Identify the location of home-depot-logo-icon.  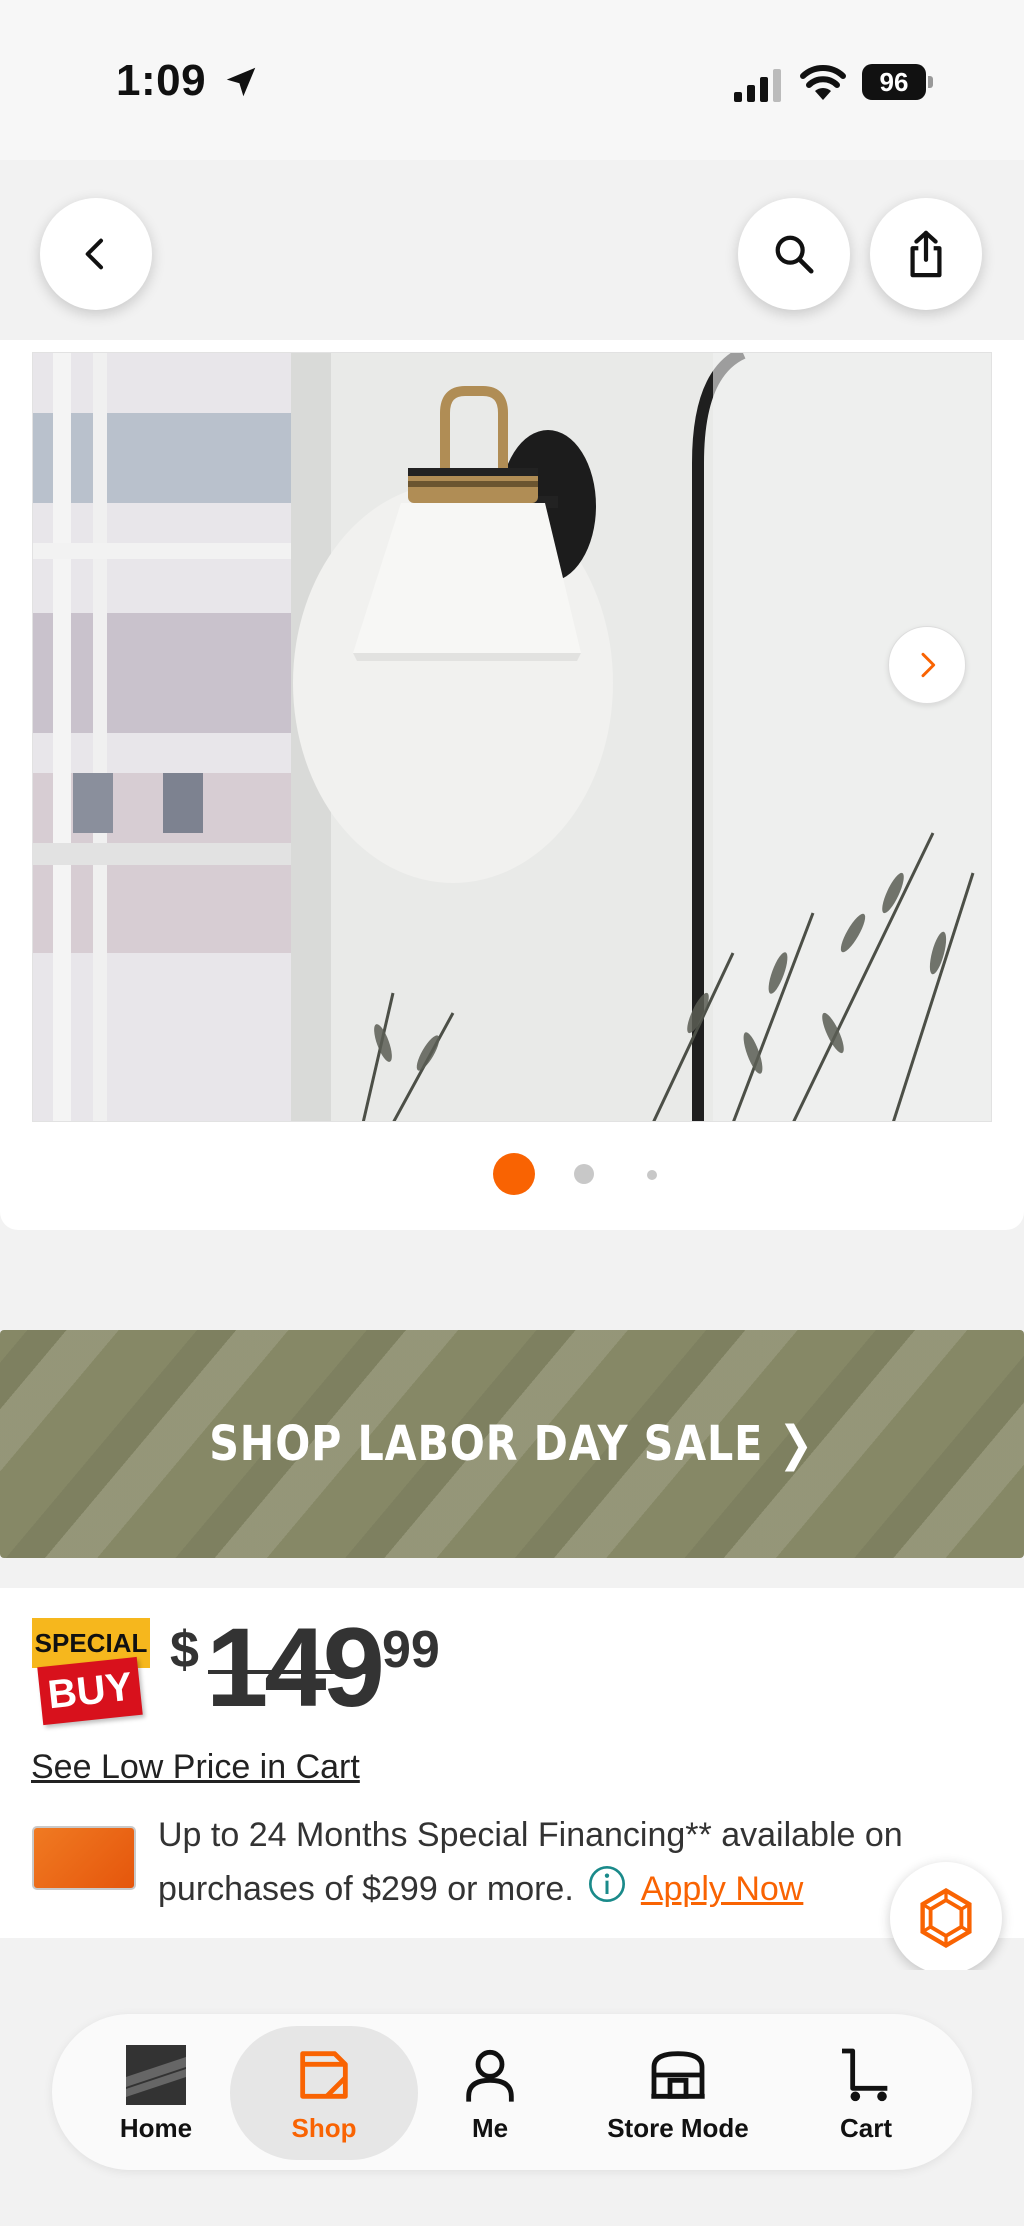
(156, 2074).